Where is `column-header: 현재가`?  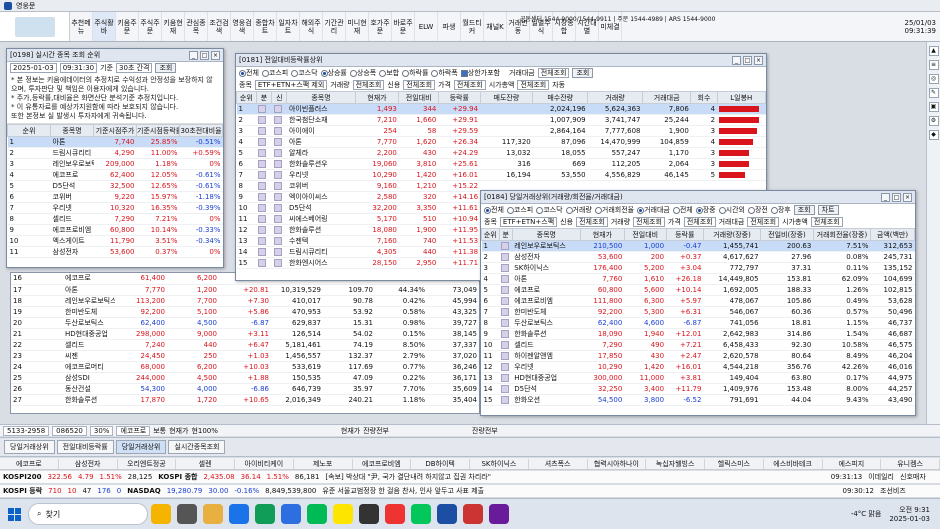 column-header: 현재가 is located at coordinates (602, 234).